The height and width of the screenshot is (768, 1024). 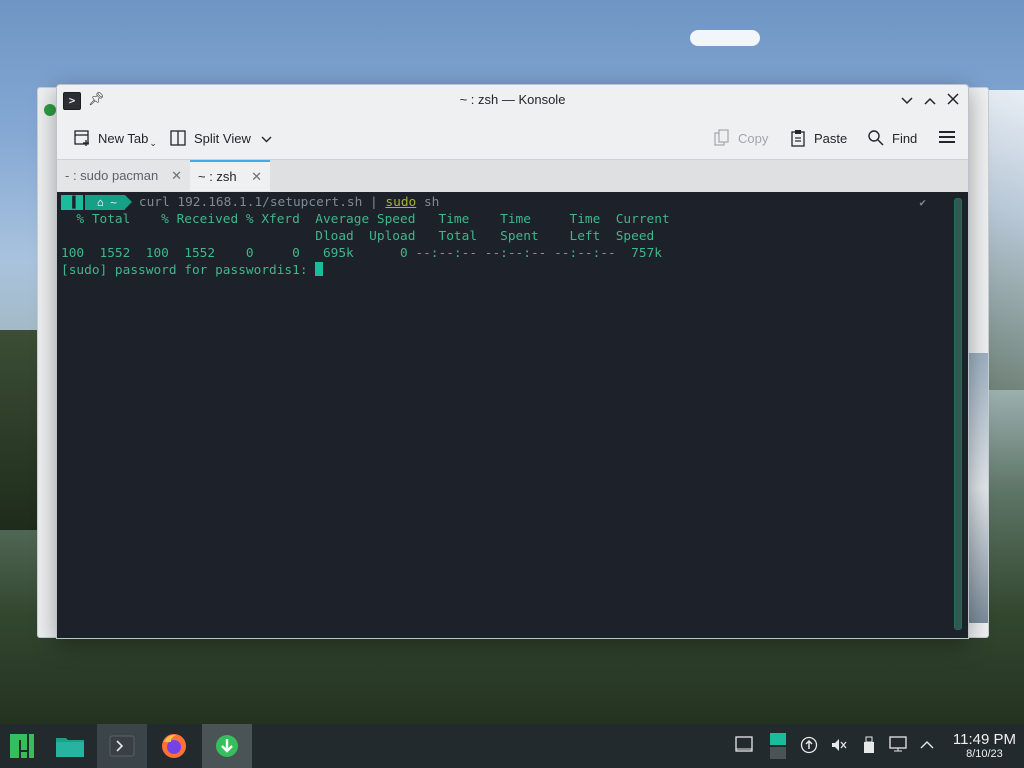 I want to click on copy-button: Copy, so click(x=740, y=138).